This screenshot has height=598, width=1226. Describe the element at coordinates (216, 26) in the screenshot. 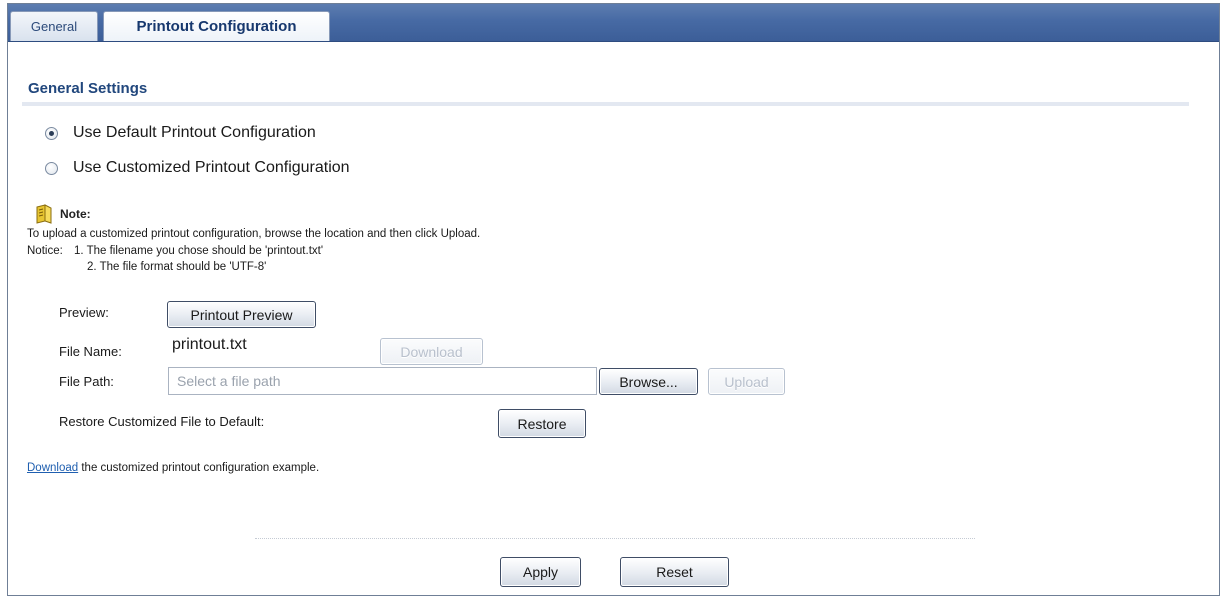

I see `tab-printout-configuration: Printout Configuration` at that location.